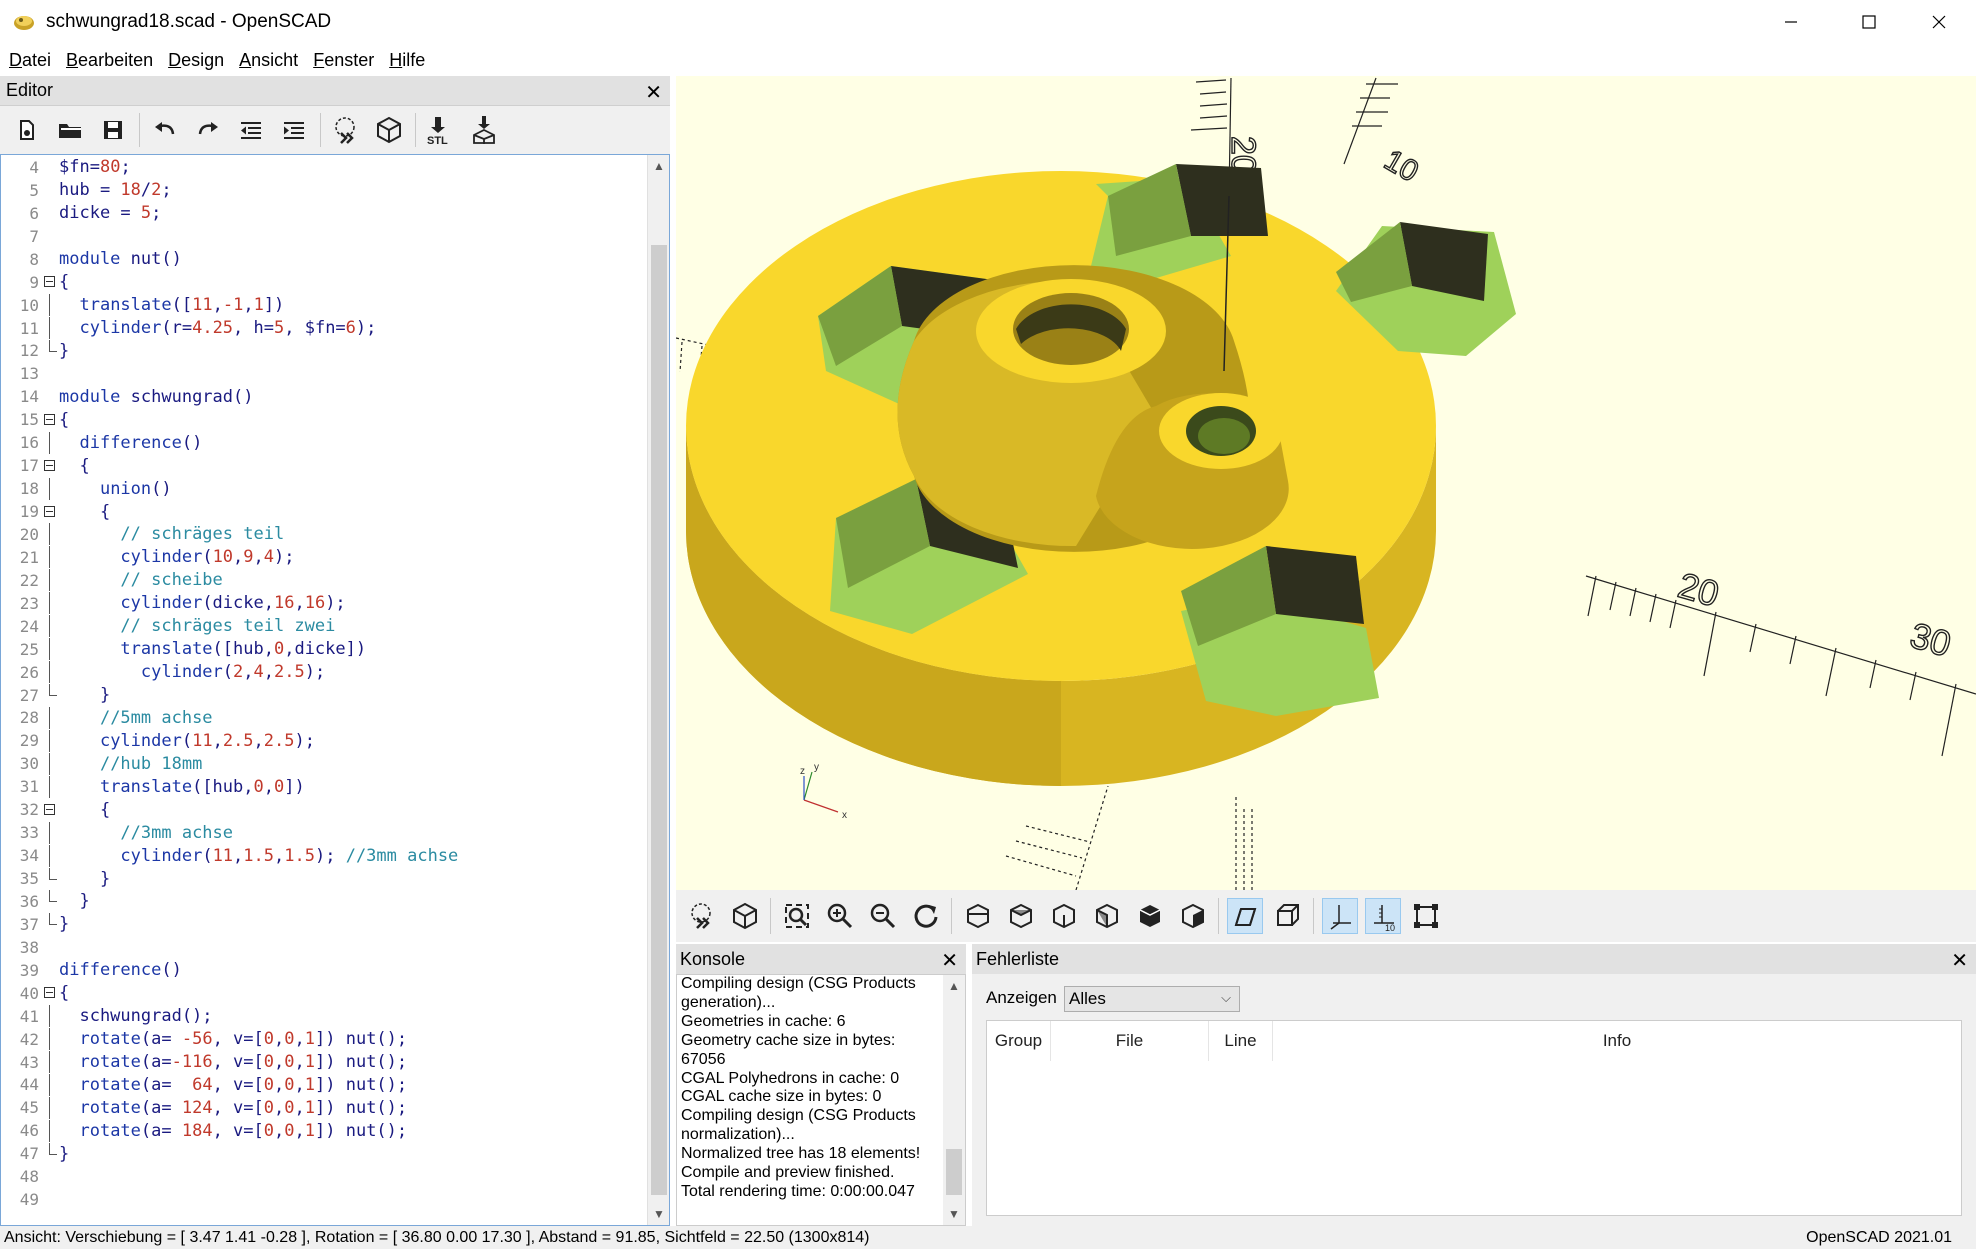  Describe the element at coordinates (196, 60) in the screenshot. I see `menu-design: Design` at that location.